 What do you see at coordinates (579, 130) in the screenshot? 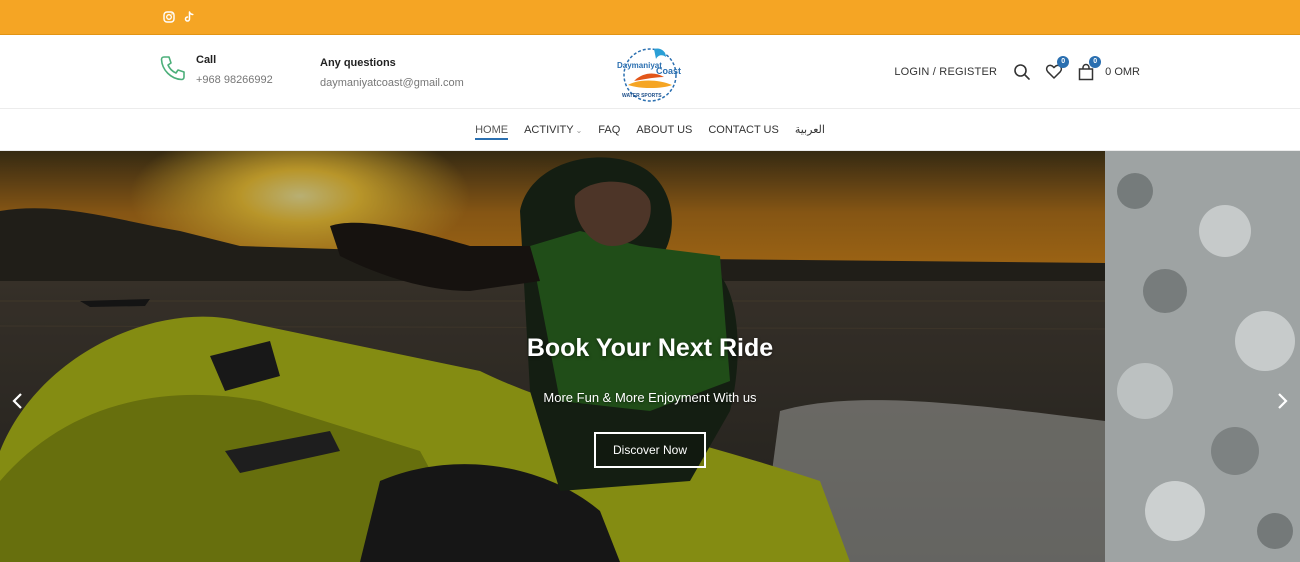
I see `chevron-down-icon: ⌄` at bounding box center [579, 130].